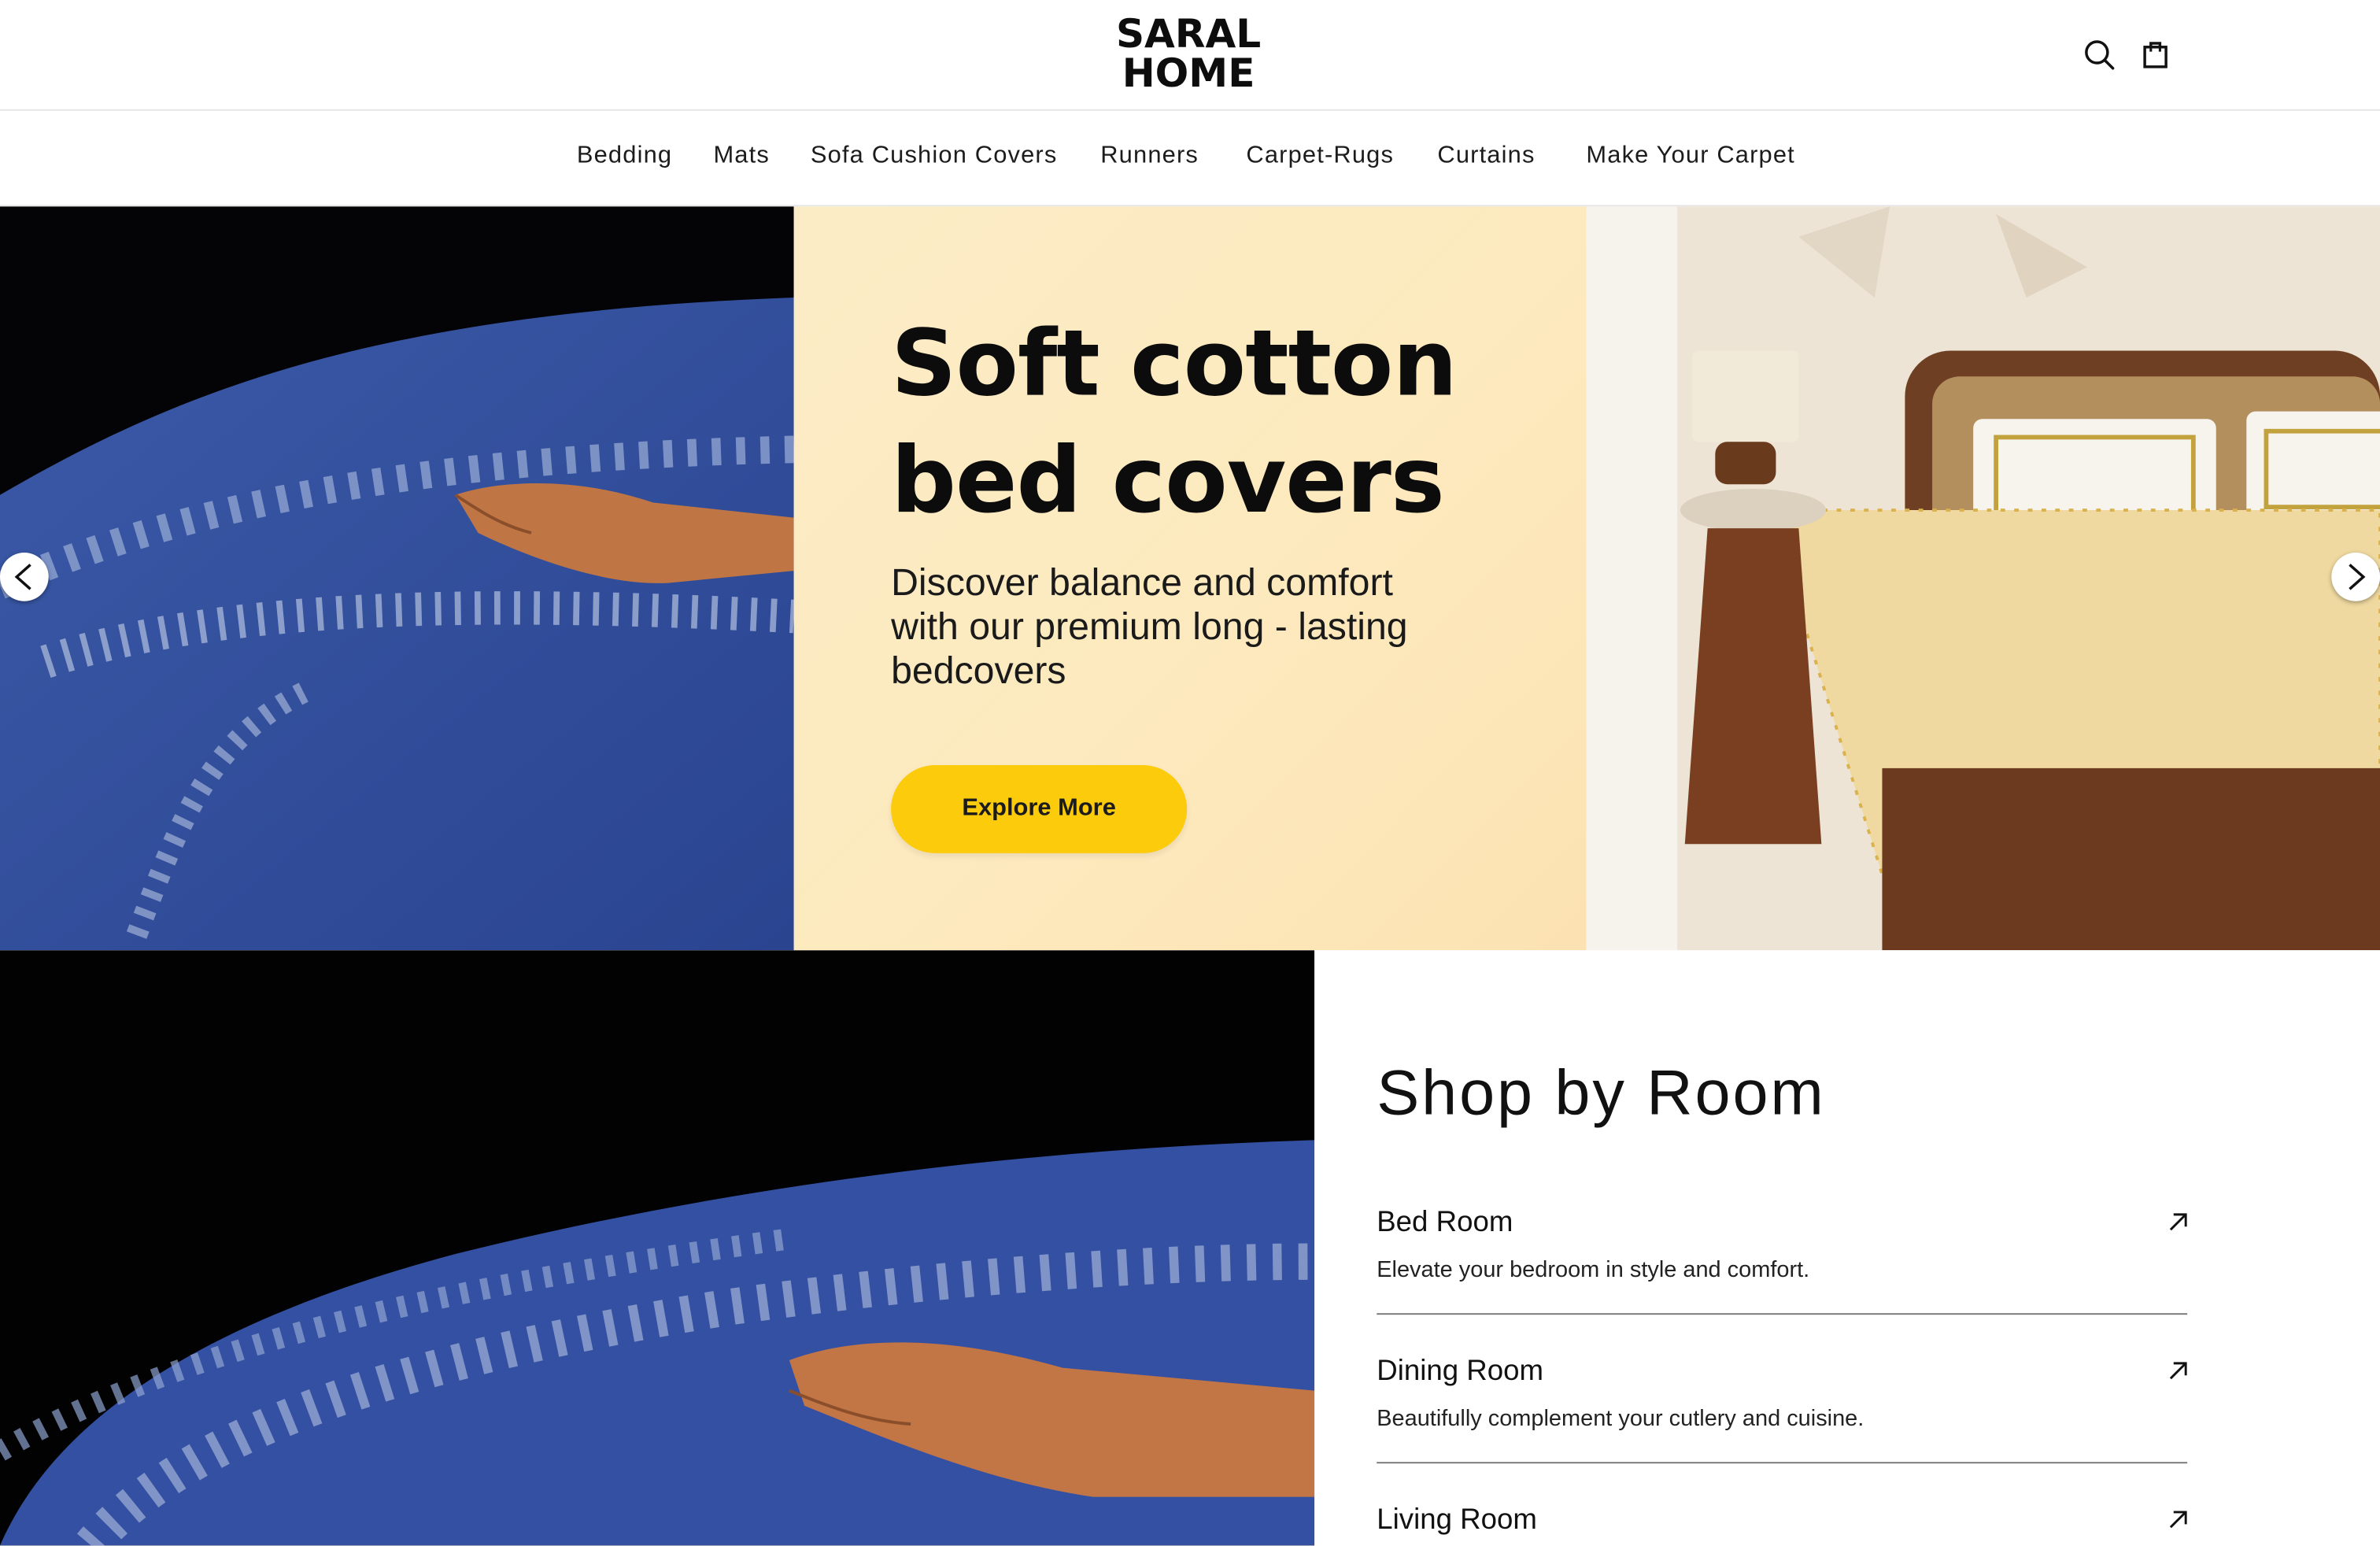 Image resolution: width=2380 pixels, height=1546 pixels. Describe the element at coordinates (1457, 1520) in the screenshot. I see `room-name: Living Room` at that location.